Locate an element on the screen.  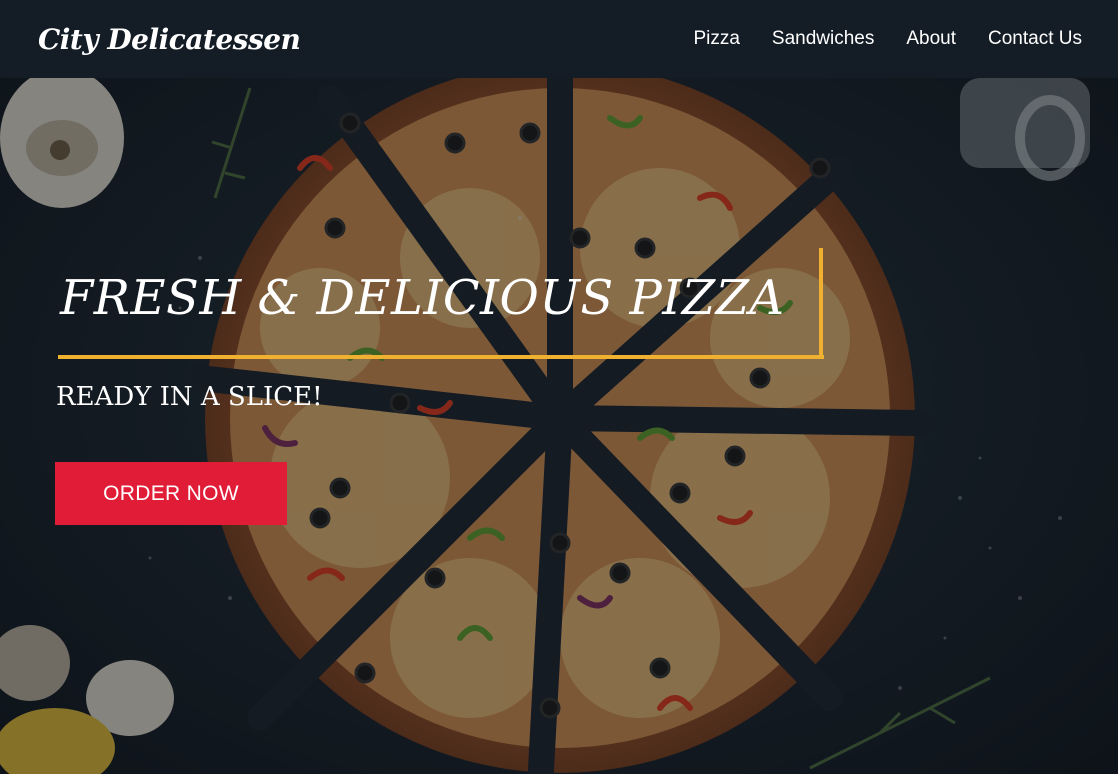
nav-link-contact-us: Contact Us is located at coordinates (1035, 39).